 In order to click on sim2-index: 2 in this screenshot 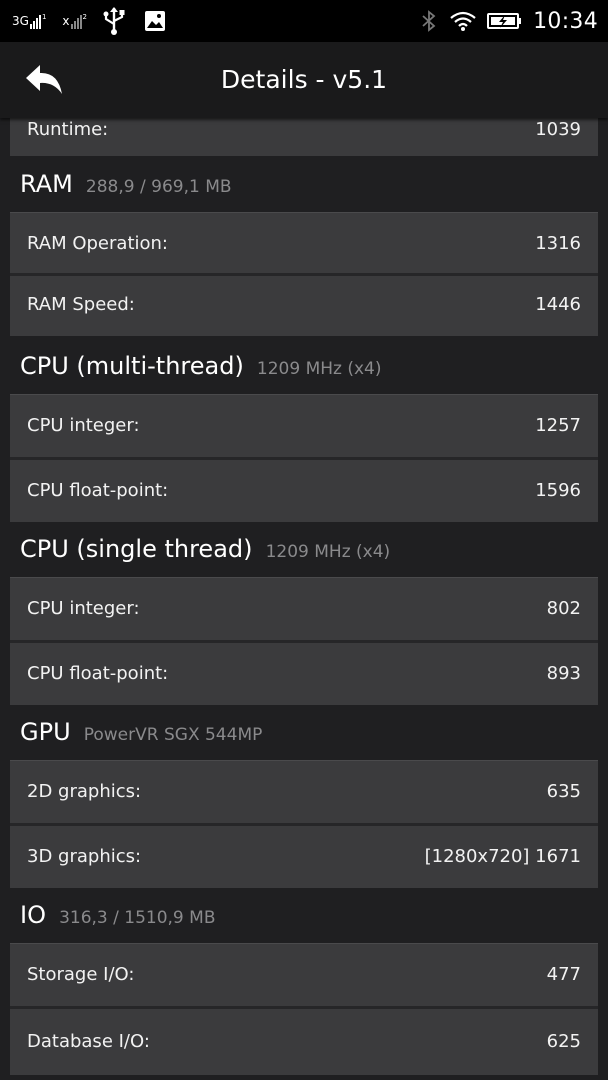, I will do `click(84, 17)`.